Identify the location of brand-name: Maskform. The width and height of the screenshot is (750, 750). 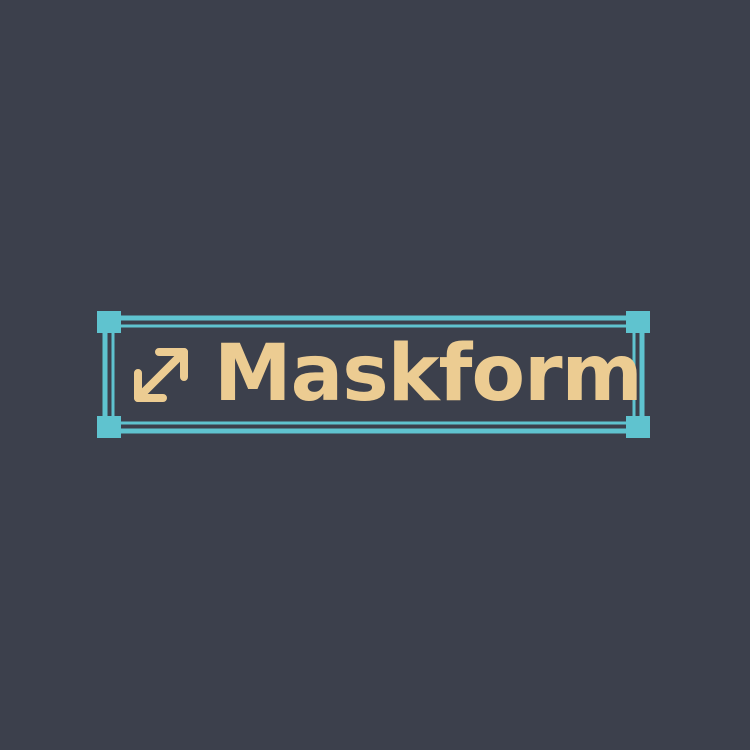
(428, 374).